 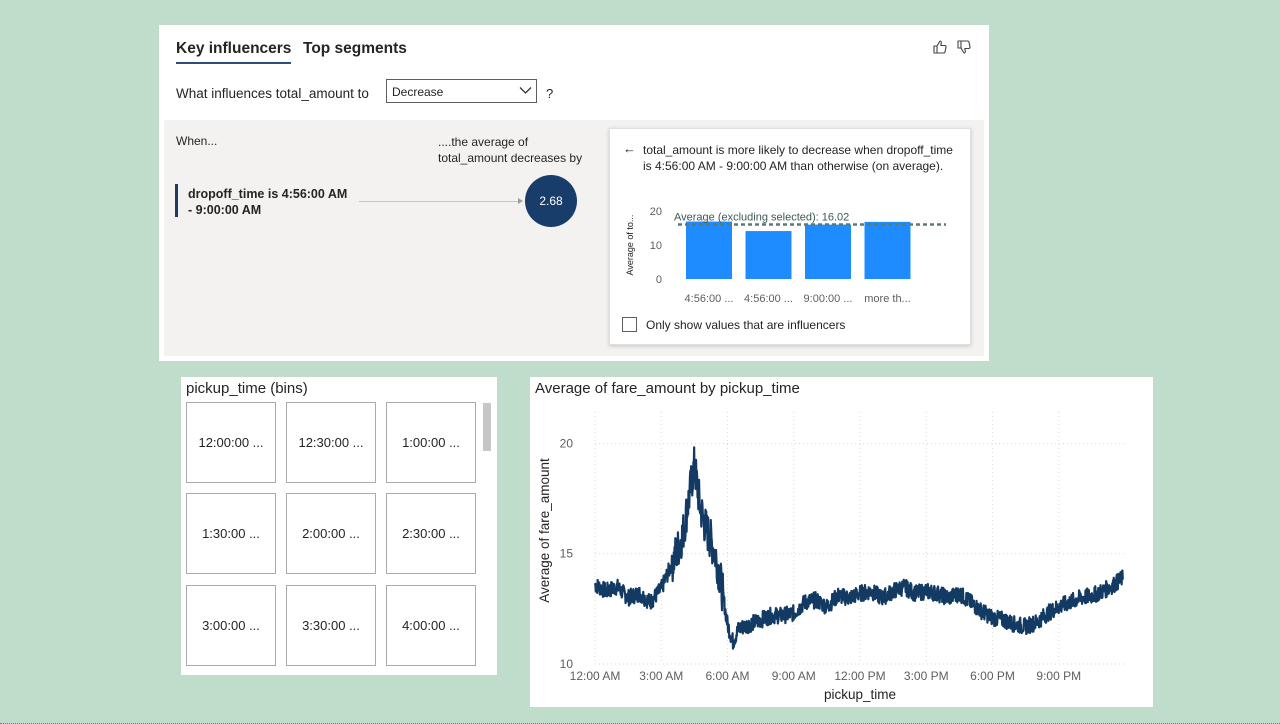 I want to click on y-axis-label: Average of fare_amount, so click(x=544, y=530).